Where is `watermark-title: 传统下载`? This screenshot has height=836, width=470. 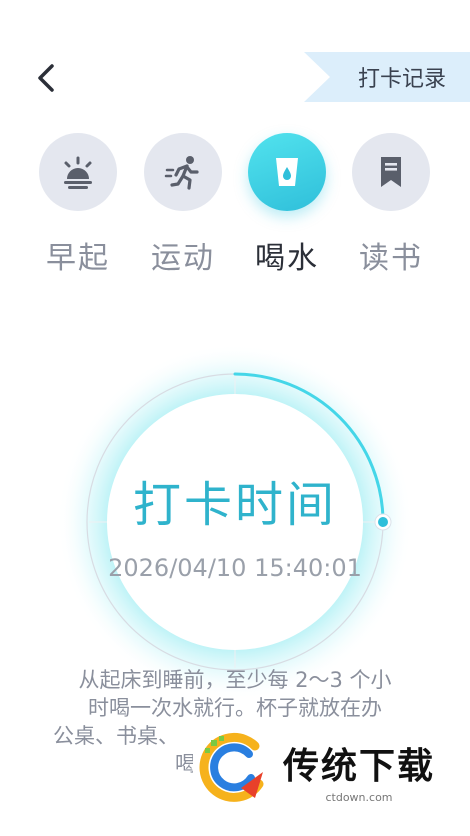
watermark-title: 传统下载 is located at coordinates (359, 766).